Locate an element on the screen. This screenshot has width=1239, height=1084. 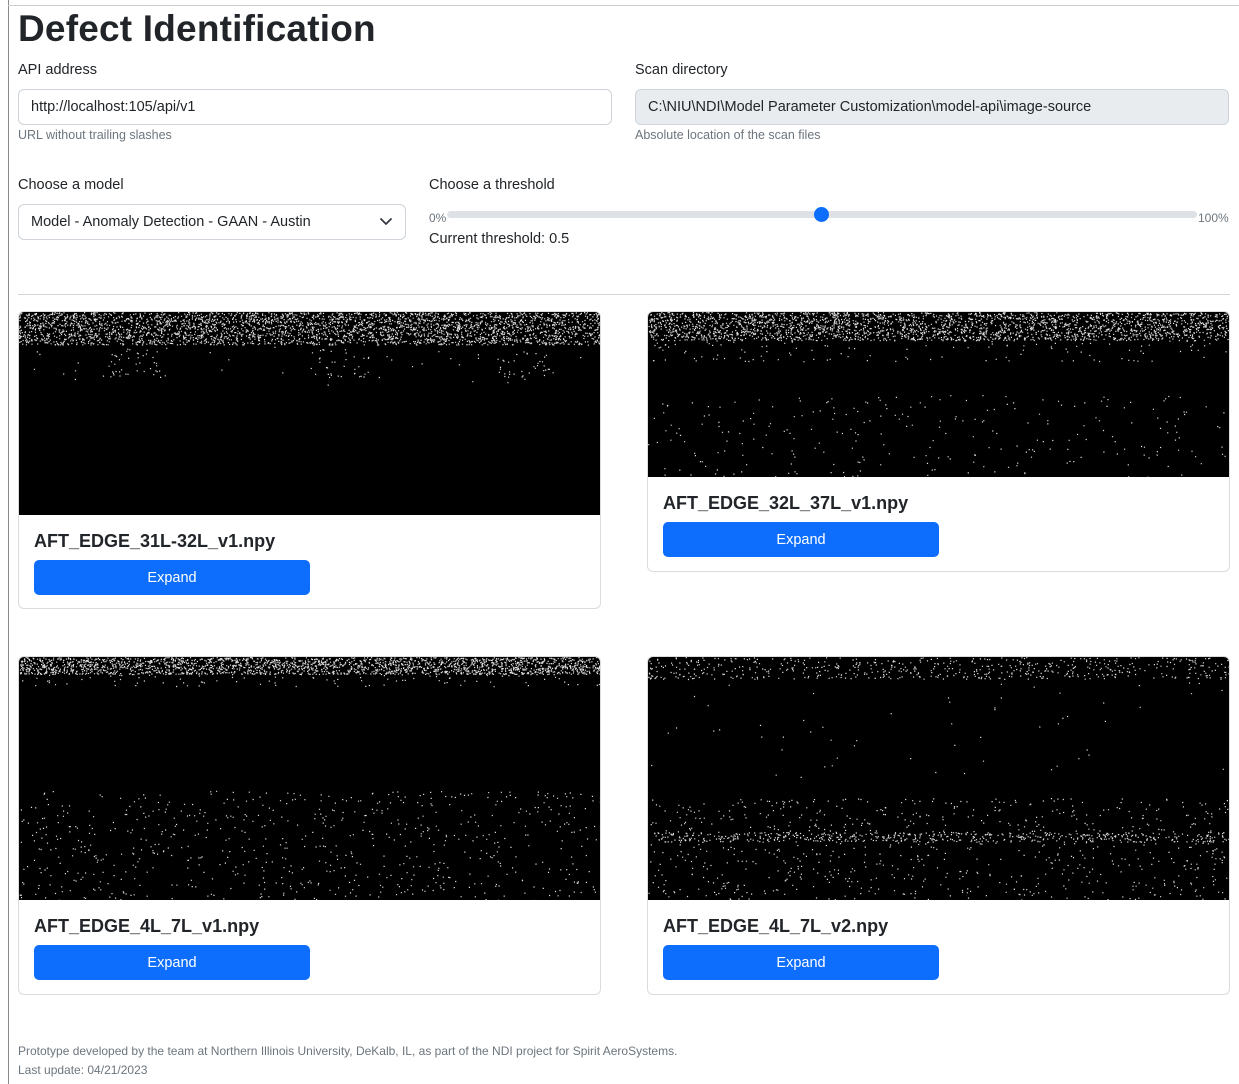
section-divider is located at coordinates (624, 294).